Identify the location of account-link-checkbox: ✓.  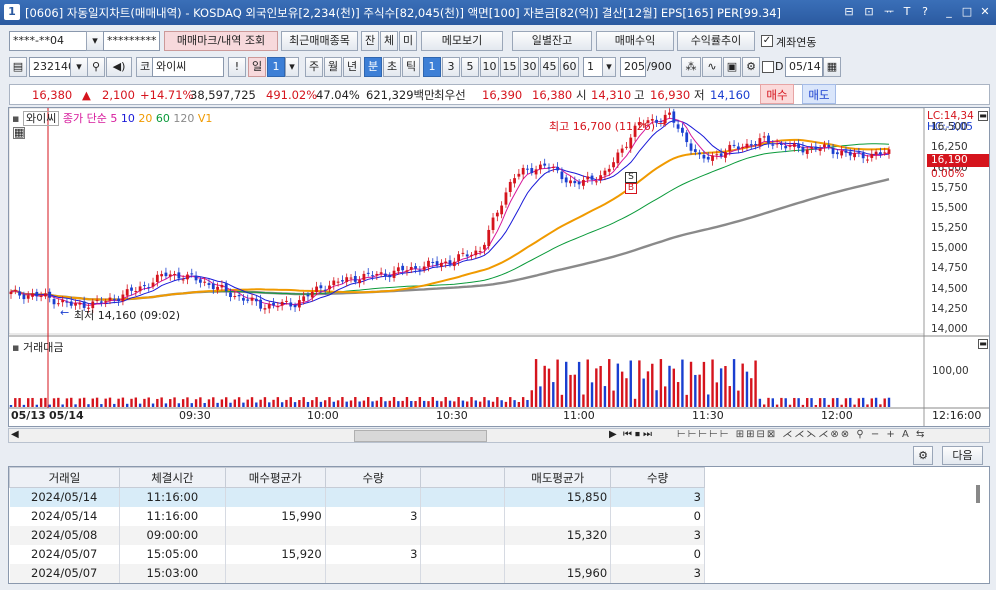
(767, 41).